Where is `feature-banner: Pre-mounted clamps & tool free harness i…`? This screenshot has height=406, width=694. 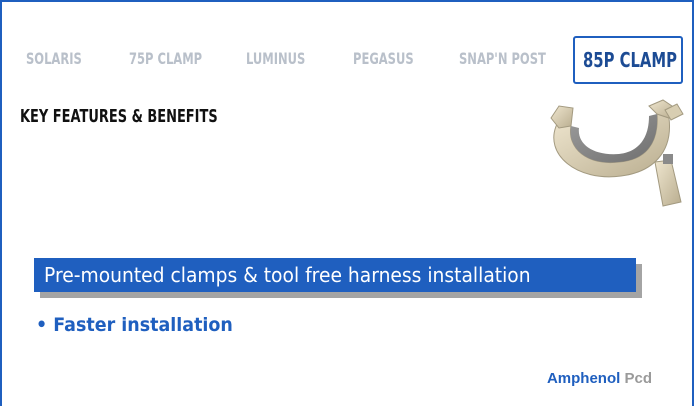 feature-banner: Pre-mounted clamps & tool free harness i… is located at coordinates (335, 275).